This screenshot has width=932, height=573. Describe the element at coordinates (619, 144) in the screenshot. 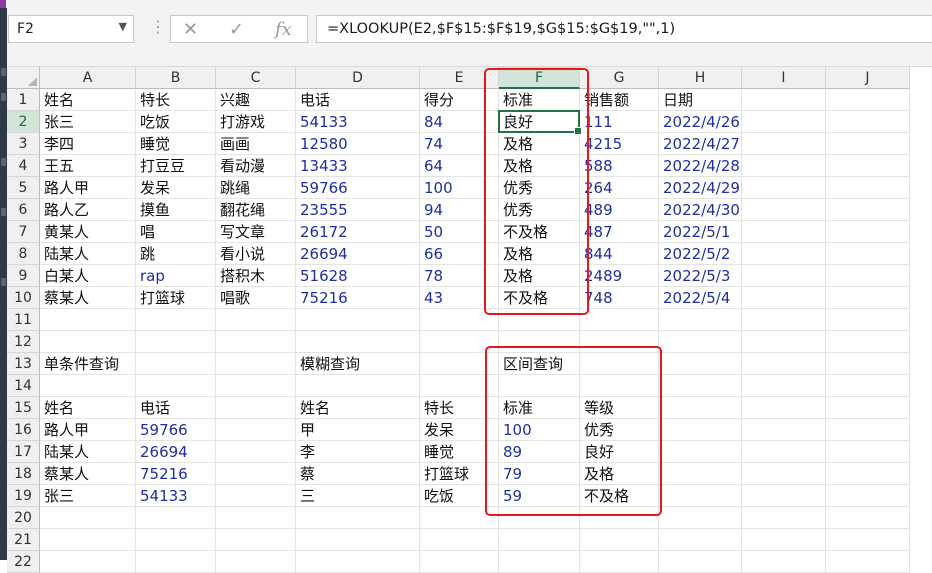

I see `data-cell: 4215` at that location.